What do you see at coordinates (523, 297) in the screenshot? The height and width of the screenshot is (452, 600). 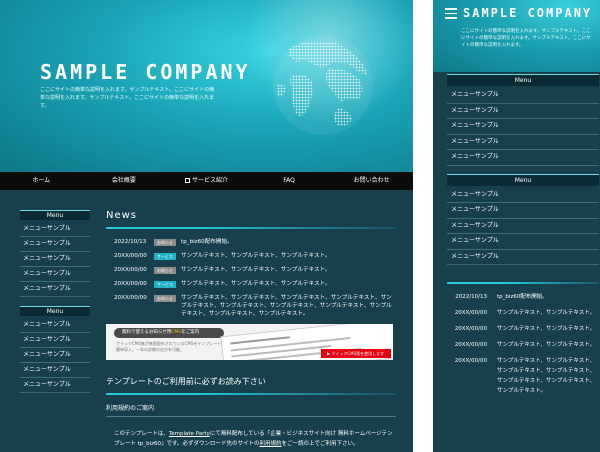 I see `mobile-news-item: 2022/10/13 tp_biz60配布開始。` at bounding box center [523, 297].